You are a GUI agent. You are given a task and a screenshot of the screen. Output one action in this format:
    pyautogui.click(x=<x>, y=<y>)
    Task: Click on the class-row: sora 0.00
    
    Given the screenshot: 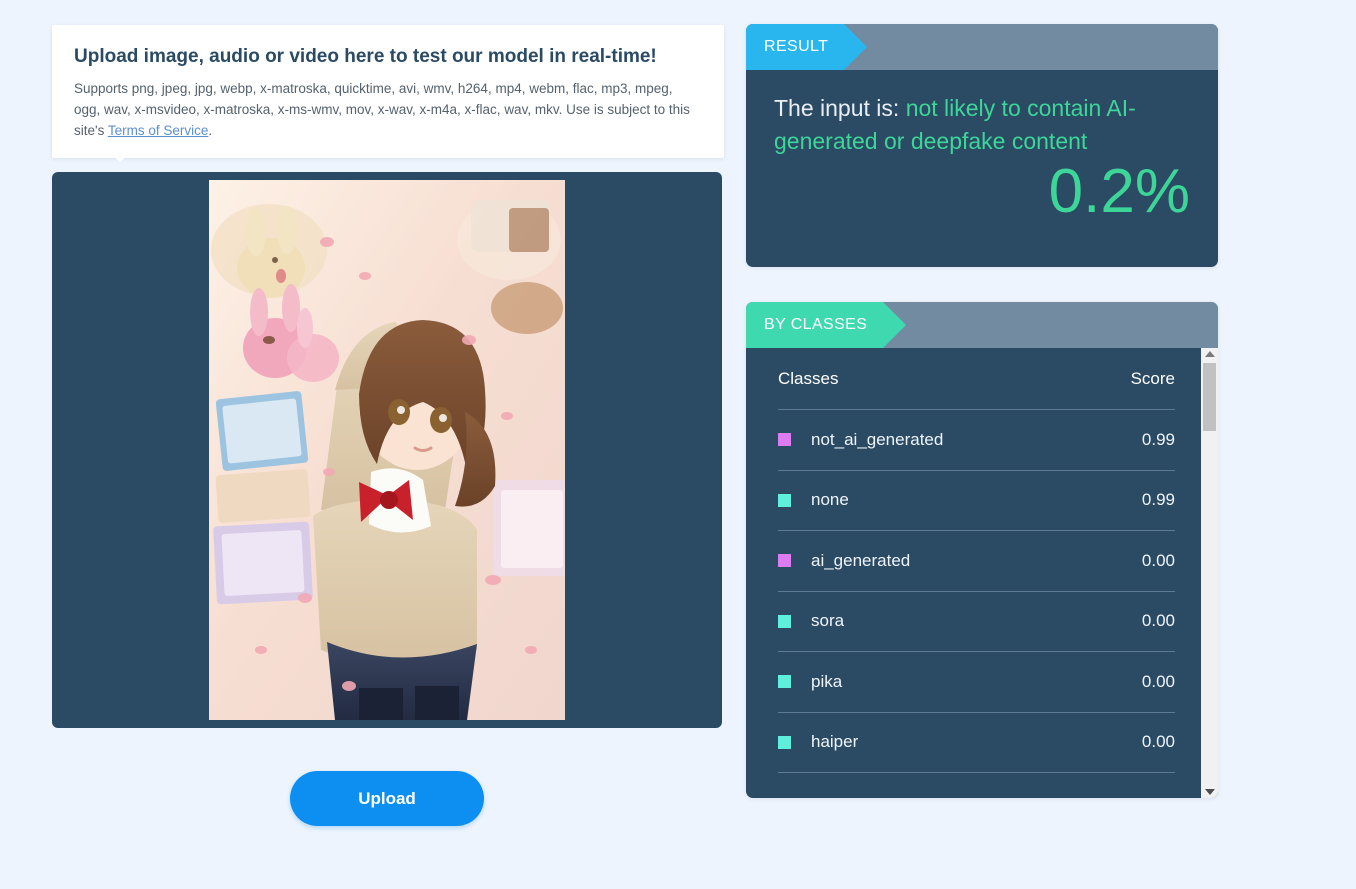 What is the action you would take?
    pyautogui.click(x=976, y=622)
    